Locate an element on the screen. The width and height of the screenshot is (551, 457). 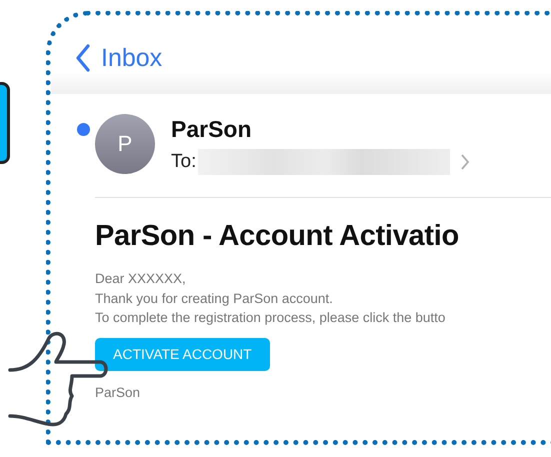
email-subject: ParSon - Account Activatio is located at coordinates (277, 236).